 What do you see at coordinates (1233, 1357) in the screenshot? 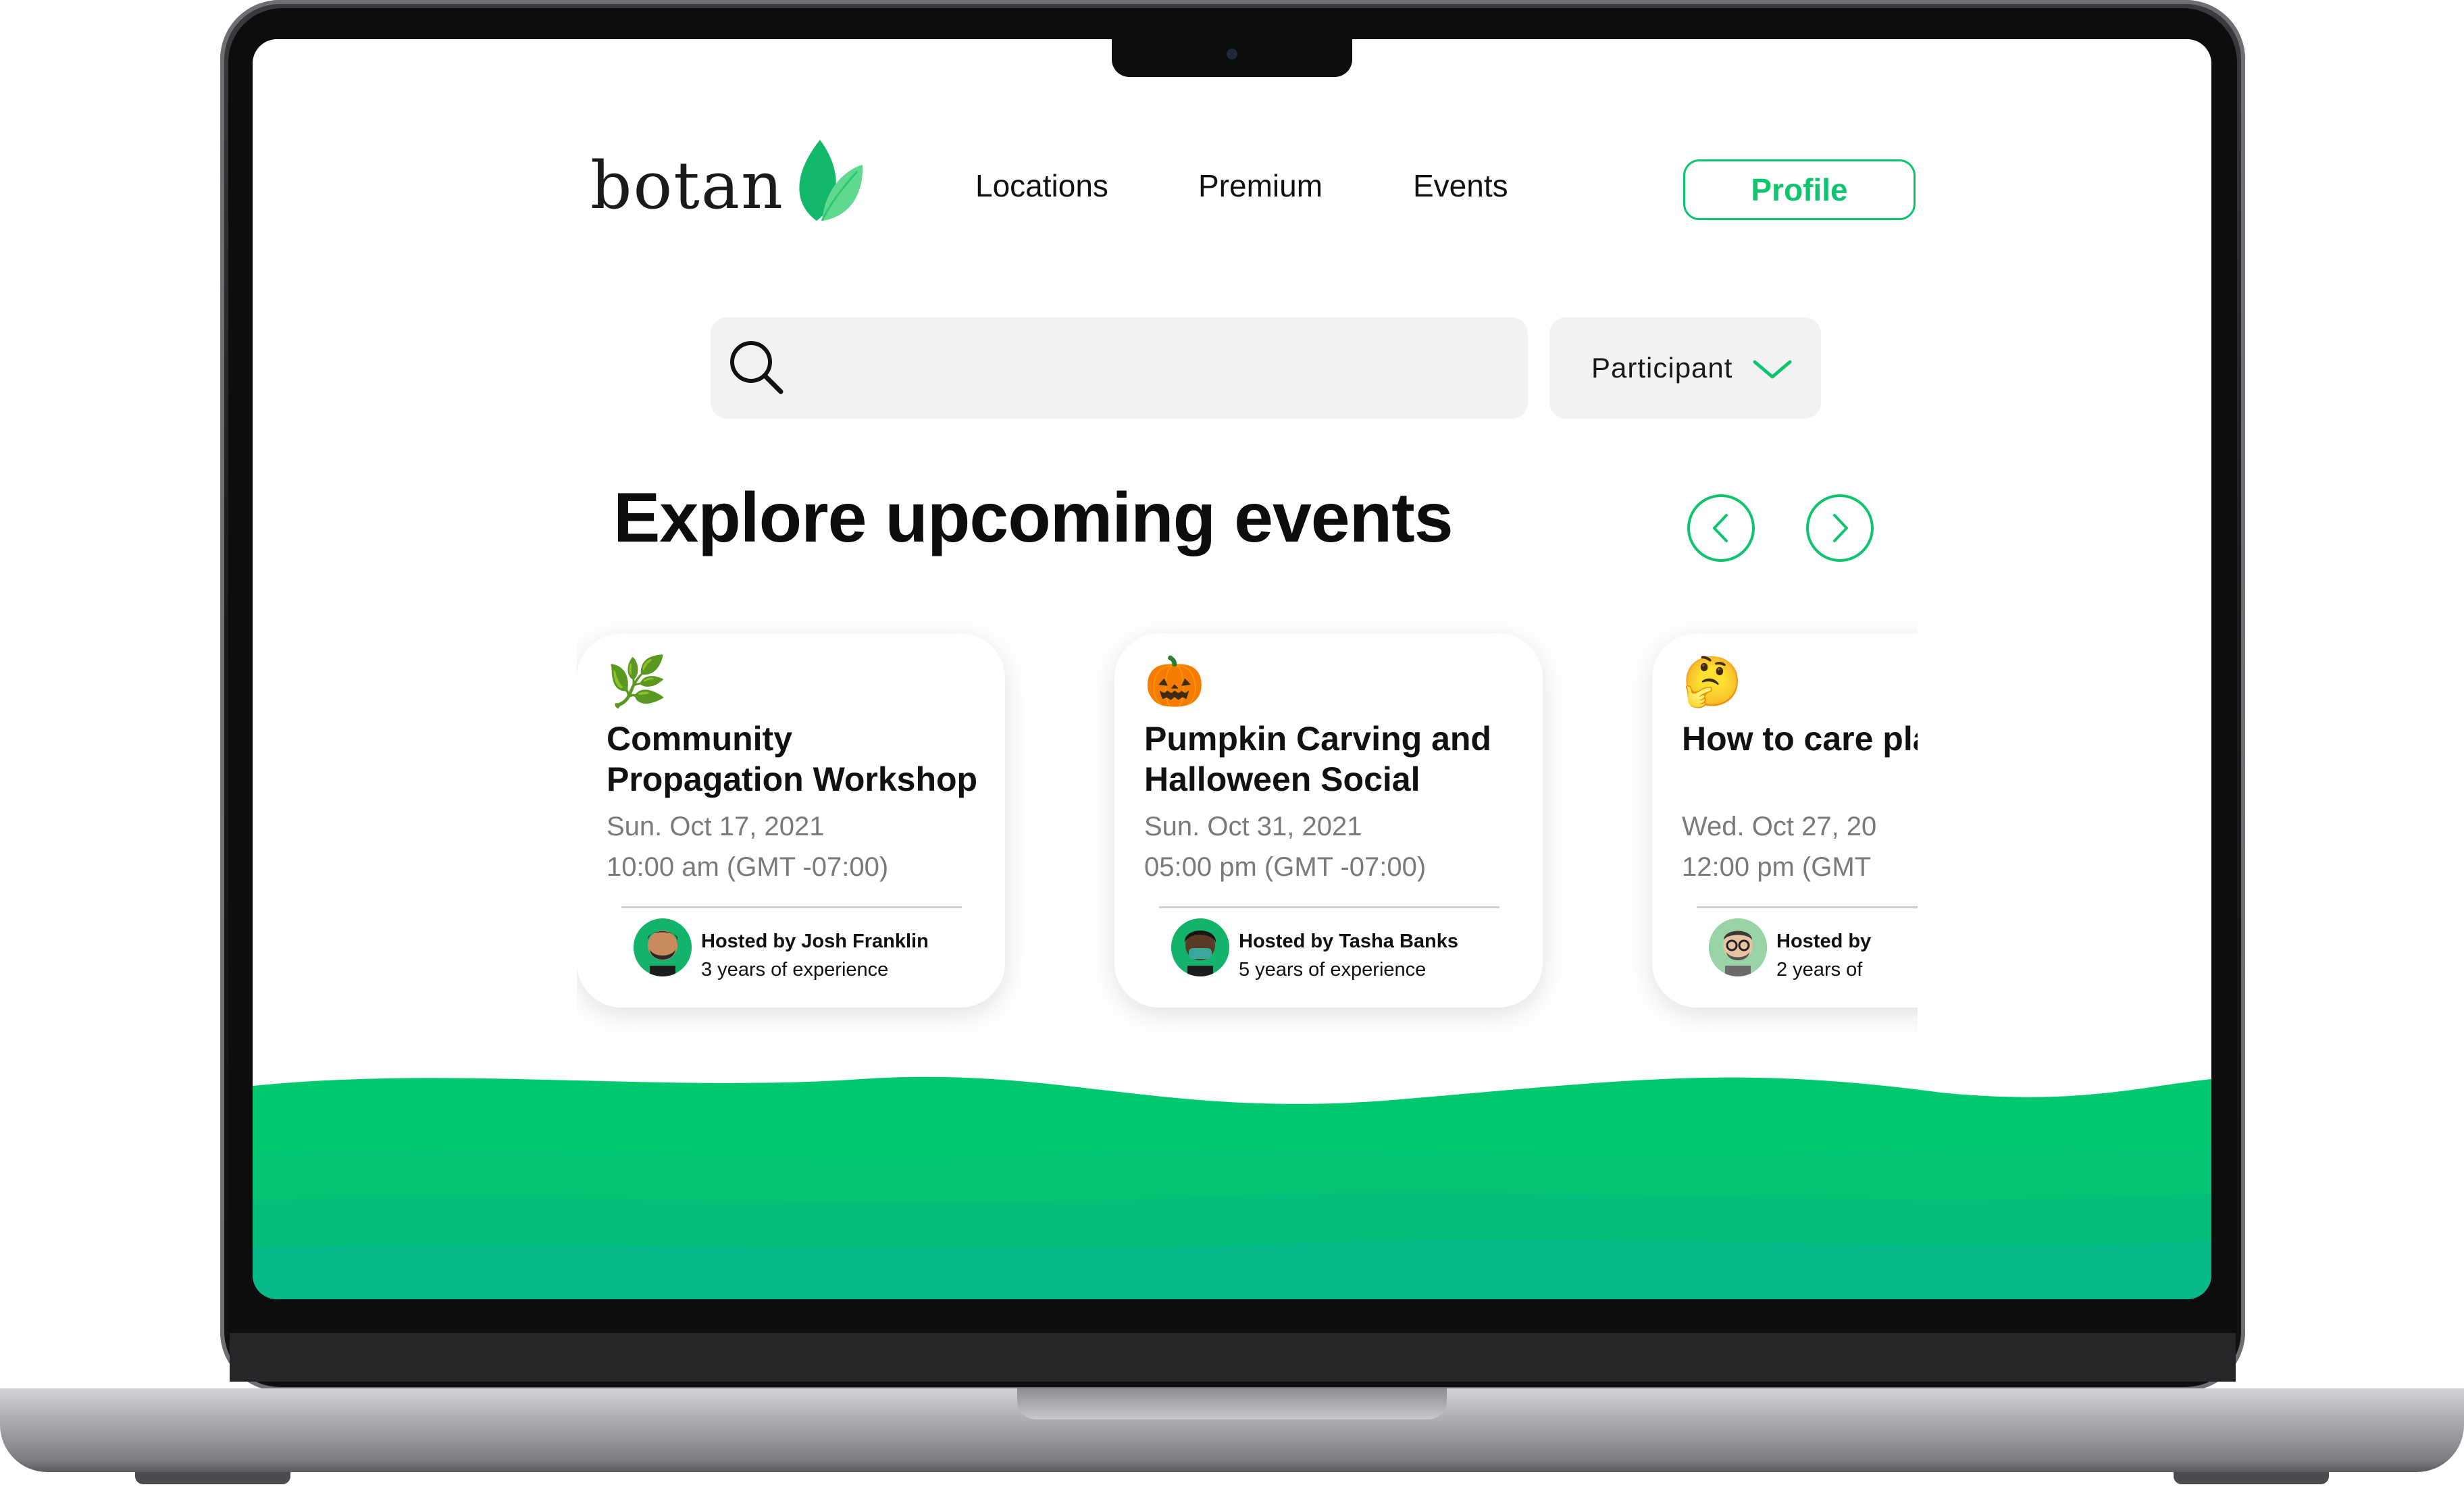
I see `laptop-hinge` at bounding box center [1233, 1357].